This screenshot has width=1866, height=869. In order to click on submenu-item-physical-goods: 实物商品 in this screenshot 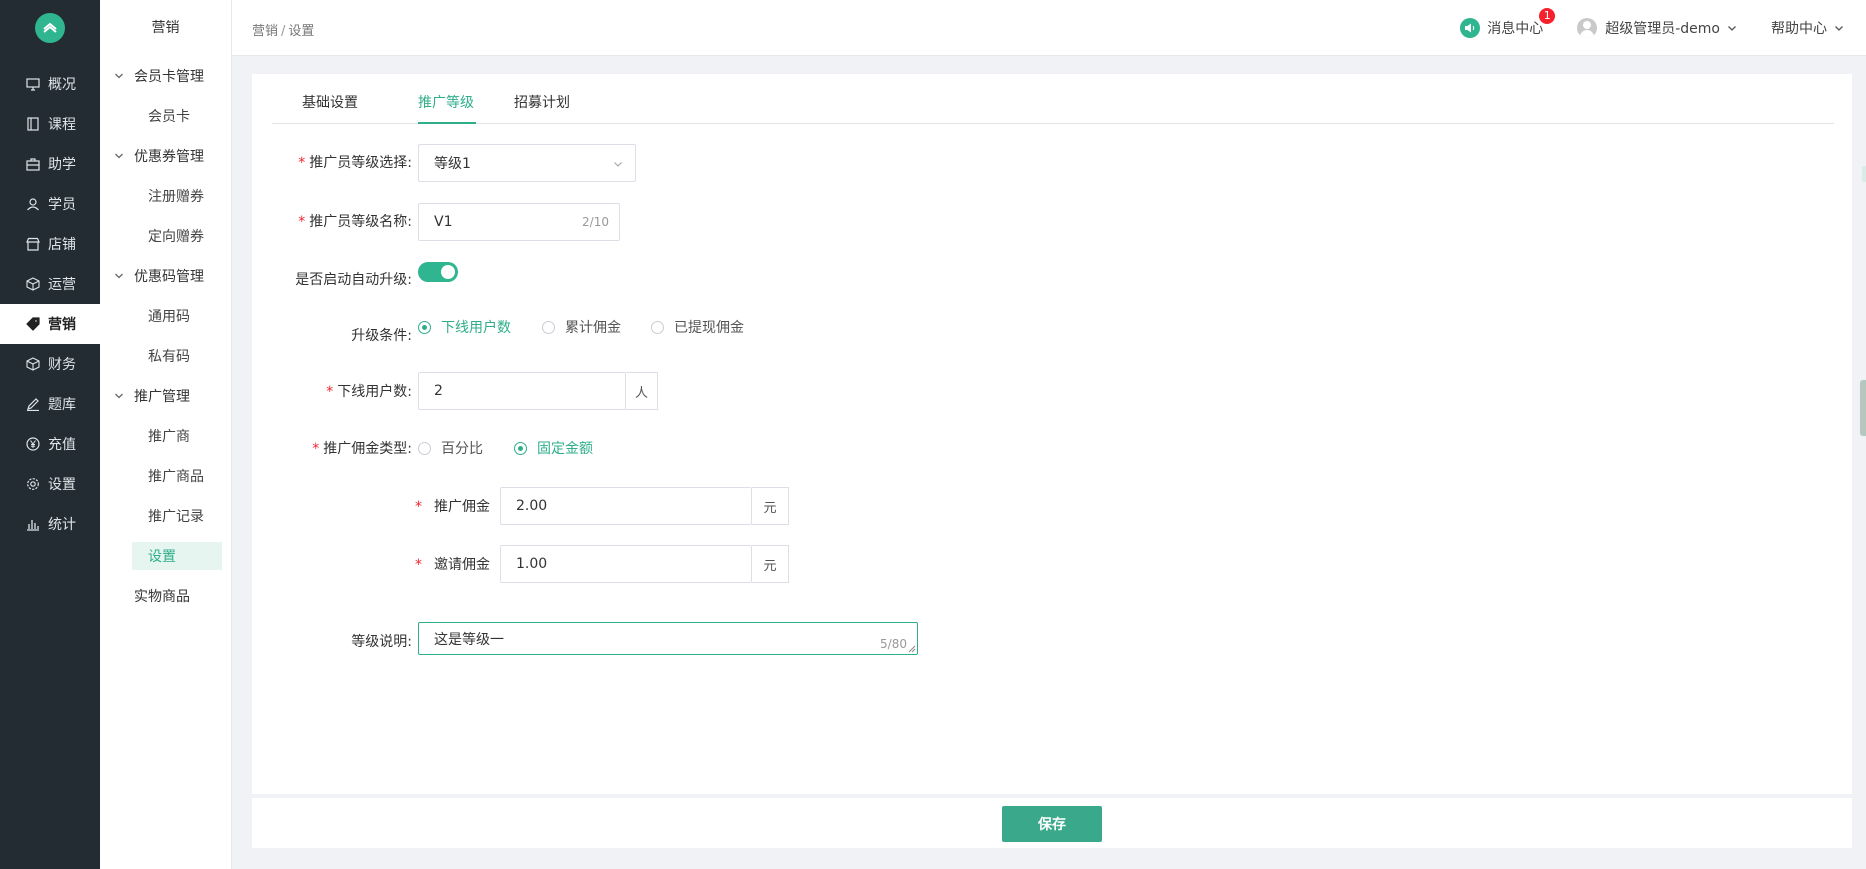, I will do `click(165, 596)`.